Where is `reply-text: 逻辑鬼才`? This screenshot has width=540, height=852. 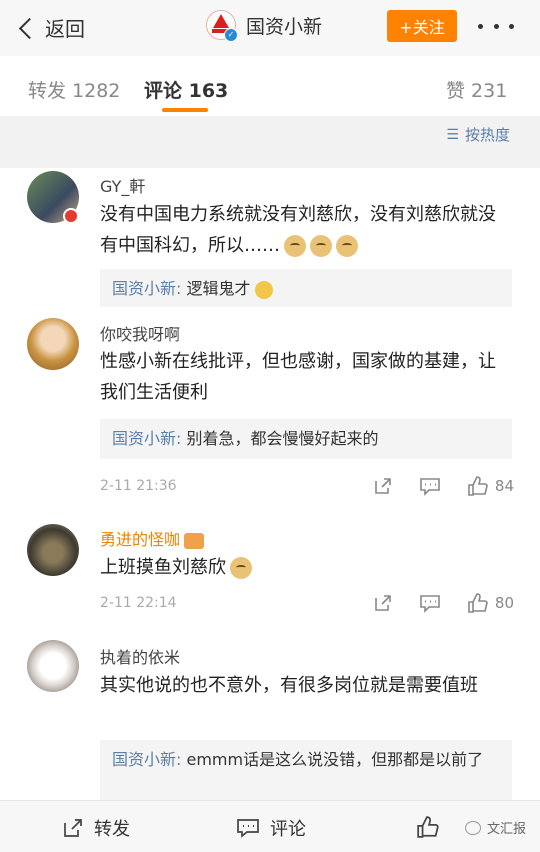
reply-text: 逻辑鬼才 is located at coordinates (218, 288).